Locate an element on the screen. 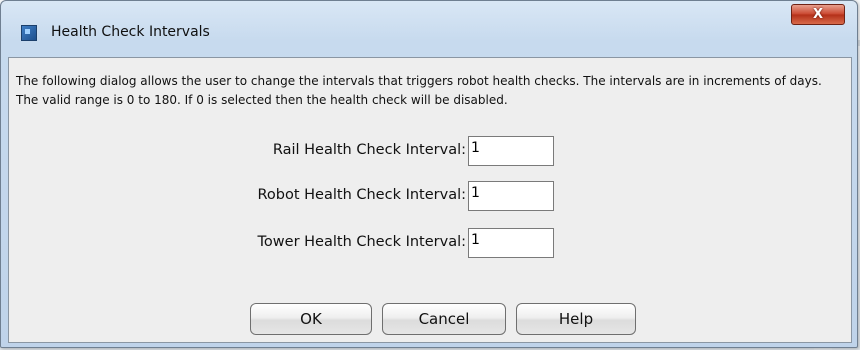 This screenshot has height=350, width=860. robot-interval-row: Robot Health Check Interval: 1 is located at coordinates (430, 196).